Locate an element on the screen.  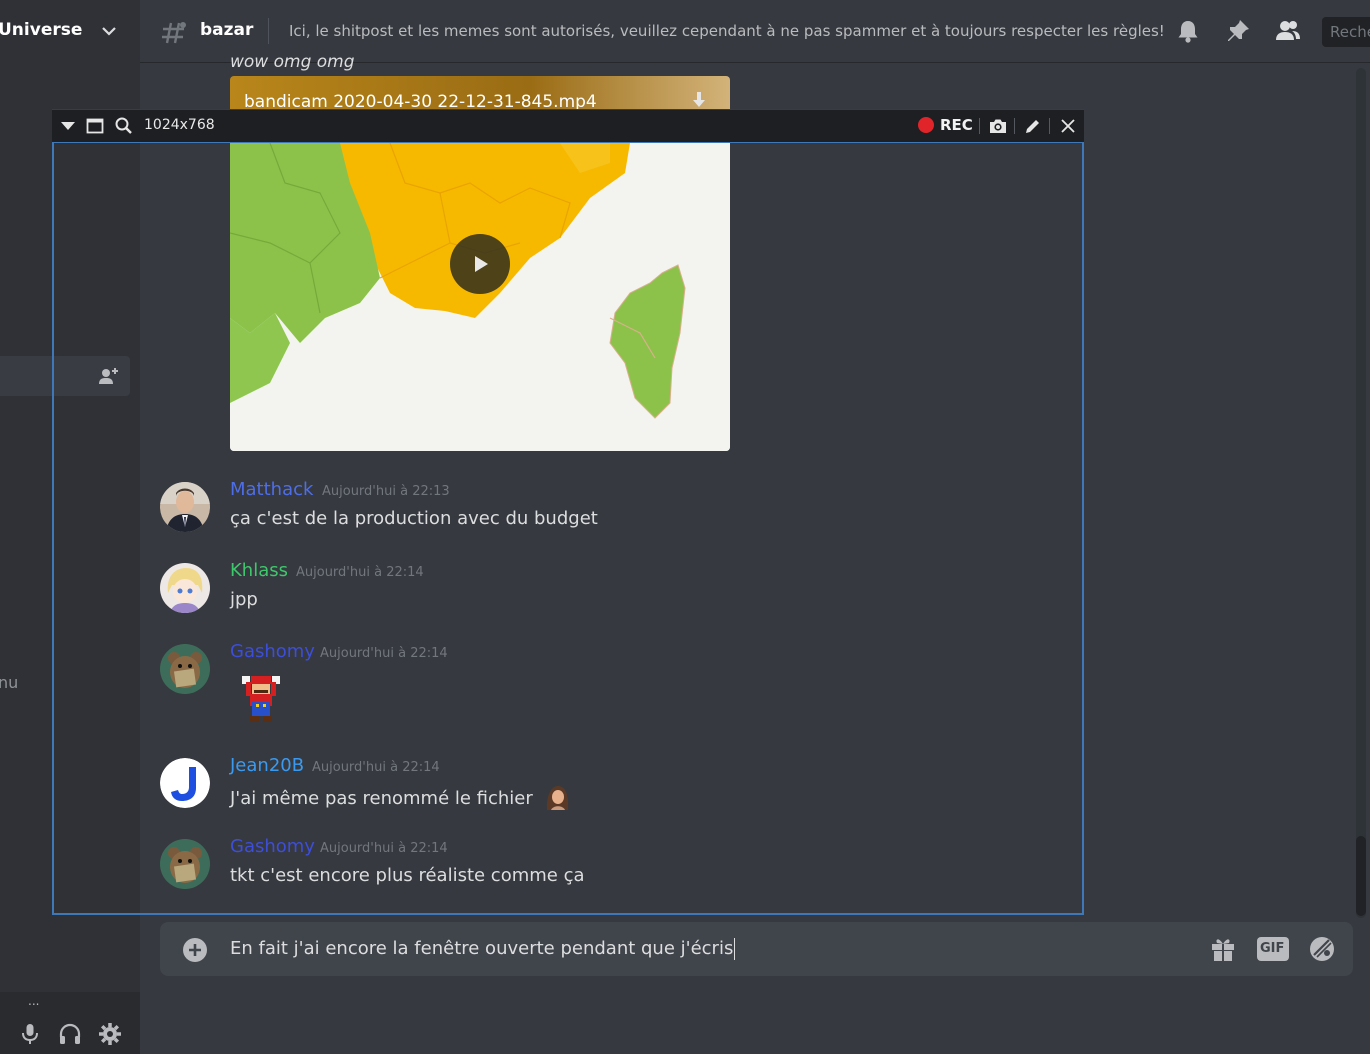
plus-icon is located at coordinates (195, 950).